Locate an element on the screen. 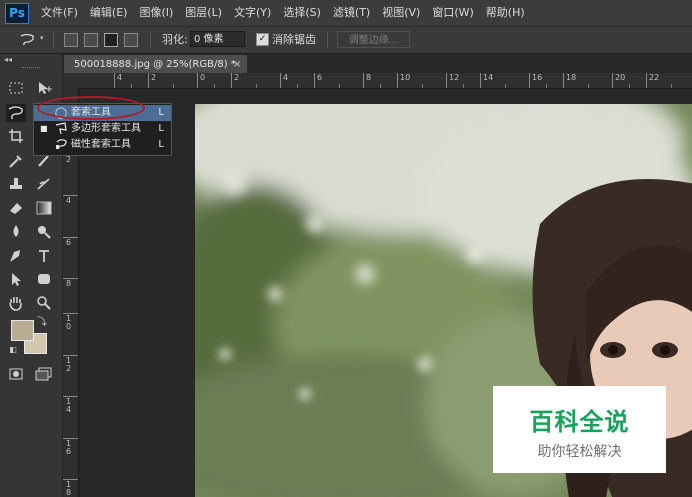 The image size is (692, 497). watermark-title: 百科全说 is located at coordinates (579, 422).